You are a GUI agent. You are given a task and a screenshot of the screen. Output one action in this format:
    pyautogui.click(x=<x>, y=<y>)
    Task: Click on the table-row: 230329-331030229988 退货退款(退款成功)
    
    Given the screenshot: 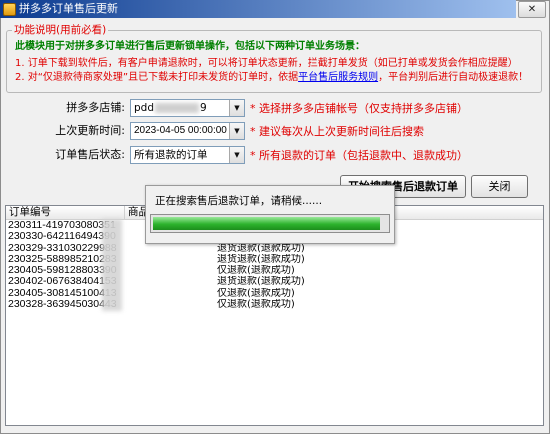 What is the action you would take?
    pyautogui.click(x=274, y=248)
    